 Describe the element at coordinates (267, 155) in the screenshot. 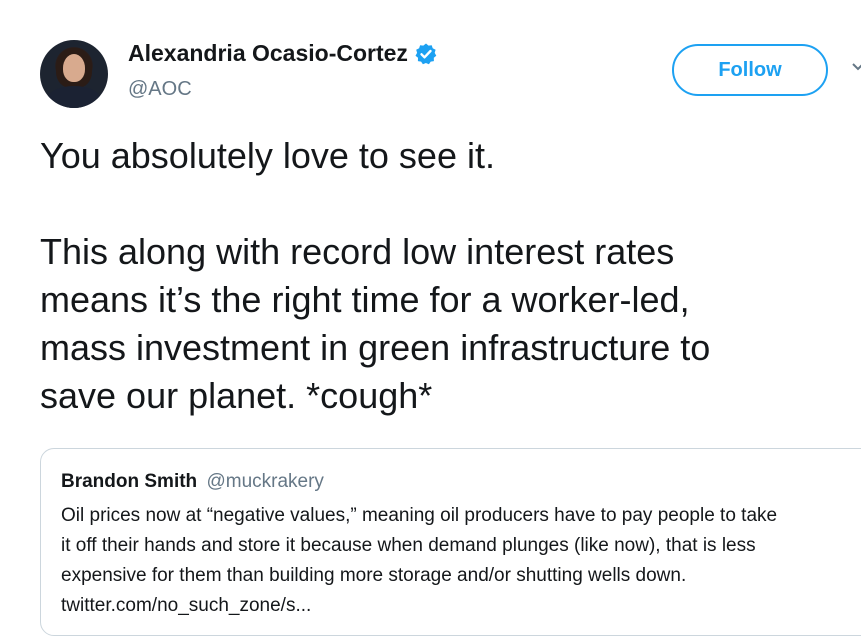

I see `tweet-paragraph: You absolutely love to see it.` at that location.